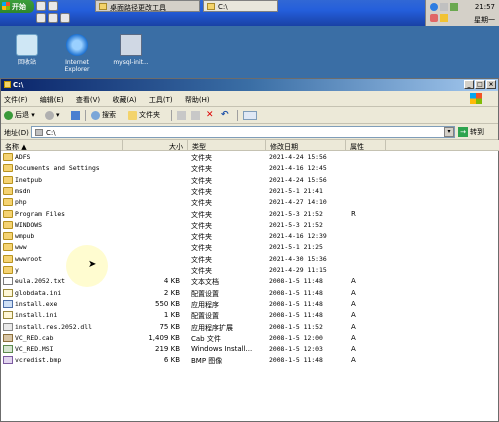  What do you see at coordinates (210, 115) in the screenshot?
I see `delete-icon: ✕` at bounding box center [210, 115].